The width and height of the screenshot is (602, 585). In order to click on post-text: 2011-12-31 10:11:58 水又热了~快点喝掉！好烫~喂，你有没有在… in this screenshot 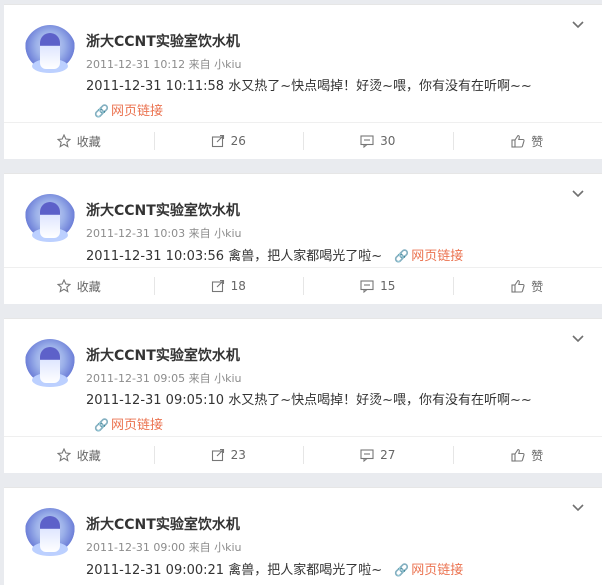, I will do `click(329, 99)`.